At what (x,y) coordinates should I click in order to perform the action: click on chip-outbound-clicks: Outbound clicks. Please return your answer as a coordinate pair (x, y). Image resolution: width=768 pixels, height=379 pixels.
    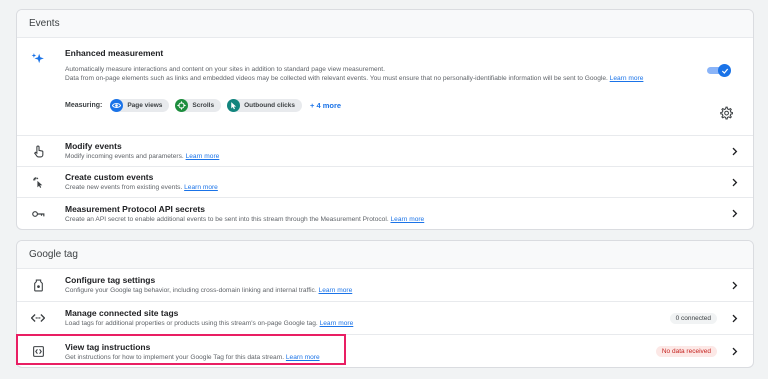
    Looking at the image, I should click on (265, 105).